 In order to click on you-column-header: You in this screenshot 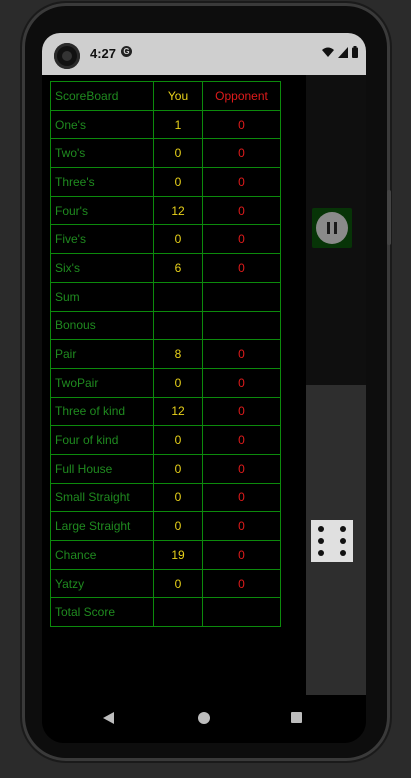, I will do `click(178, 96)`.